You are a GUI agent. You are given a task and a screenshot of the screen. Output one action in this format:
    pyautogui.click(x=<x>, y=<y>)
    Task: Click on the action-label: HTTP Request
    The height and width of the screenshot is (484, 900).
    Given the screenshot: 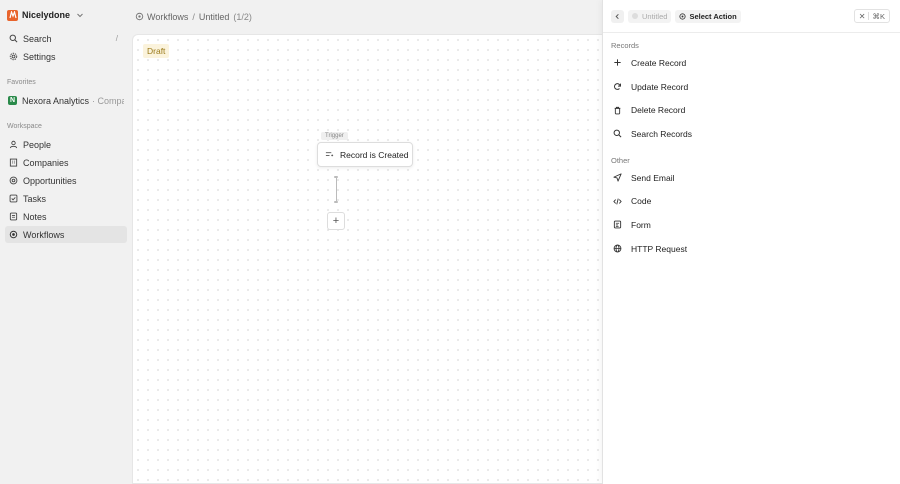 What is the action you would take?
    pyautogui.click(x=659, y=248)
    